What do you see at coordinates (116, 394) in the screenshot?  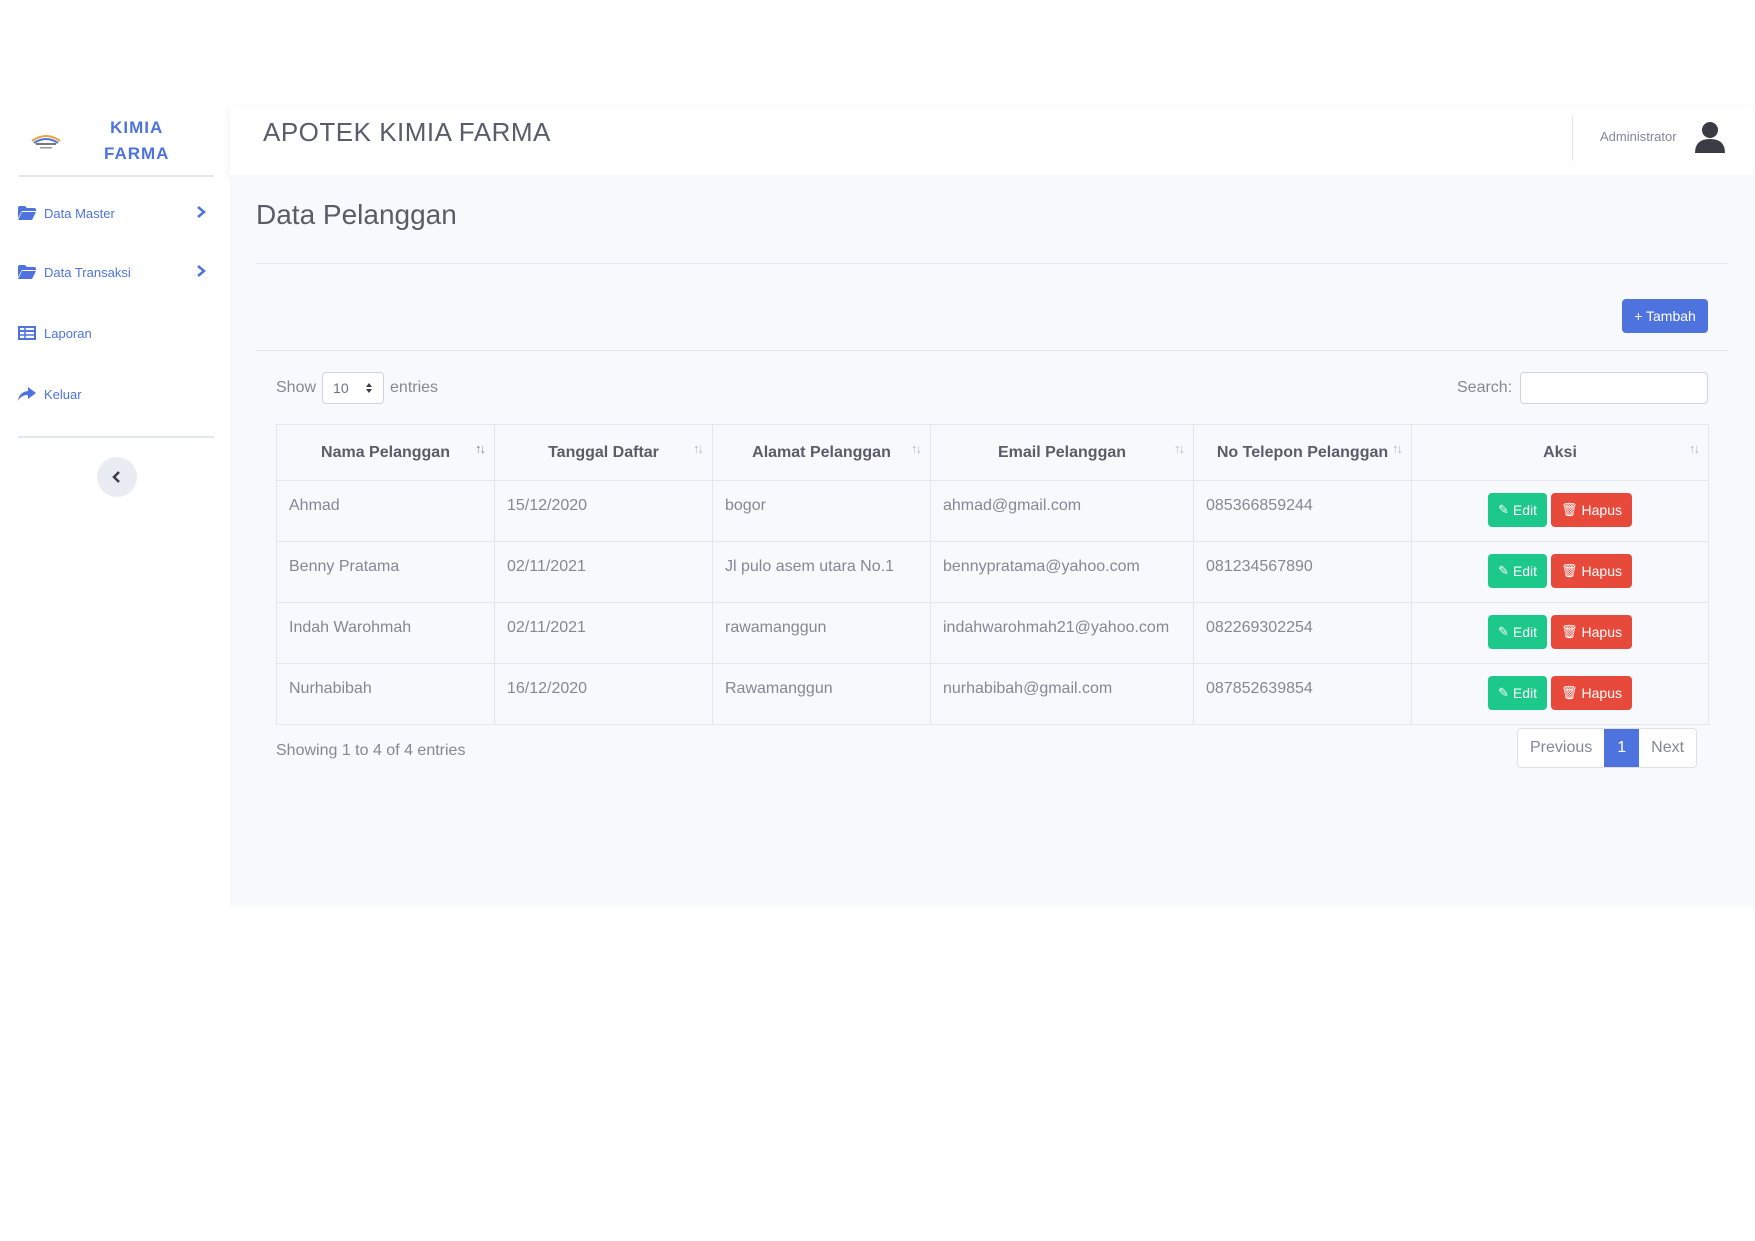 I see `sidebar-item-keluar: Keluar` at bounding box center [116, 394].